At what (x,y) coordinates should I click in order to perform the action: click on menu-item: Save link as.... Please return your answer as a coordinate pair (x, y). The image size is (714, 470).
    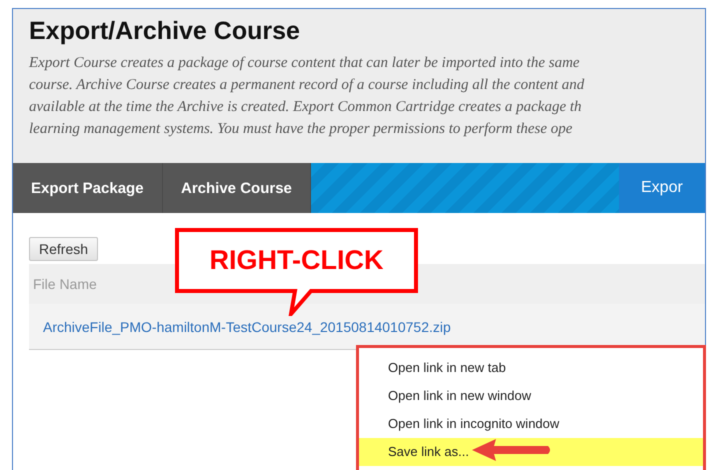
    Looking at the image, I should click on (531, 452).